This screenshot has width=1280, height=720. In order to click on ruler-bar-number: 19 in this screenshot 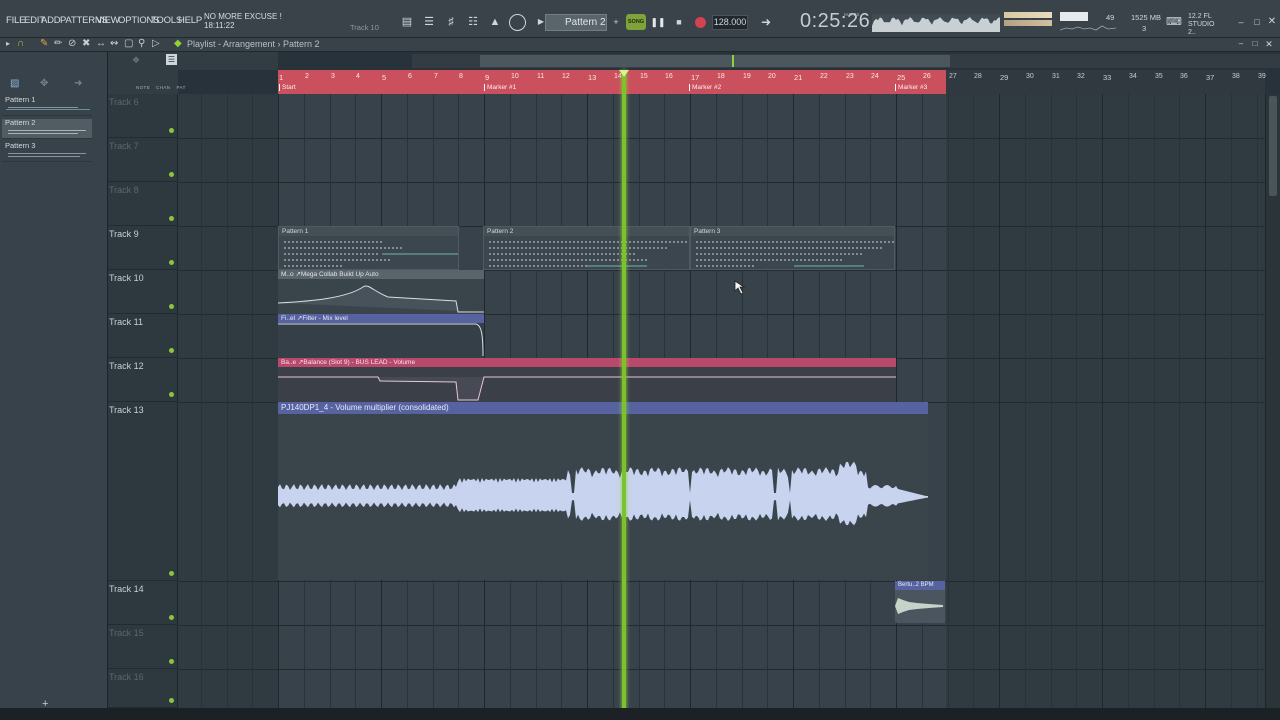, I will do `click(747, 76)`.